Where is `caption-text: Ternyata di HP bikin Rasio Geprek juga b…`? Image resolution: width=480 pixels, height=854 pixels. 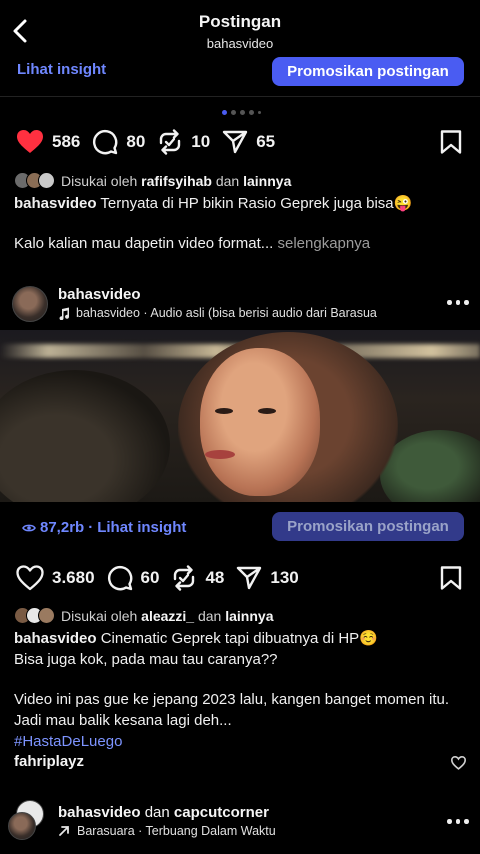
caption-text: Ternyata di HP bikin Rasio Geprek juga b… is located at coordinates (254, 203).